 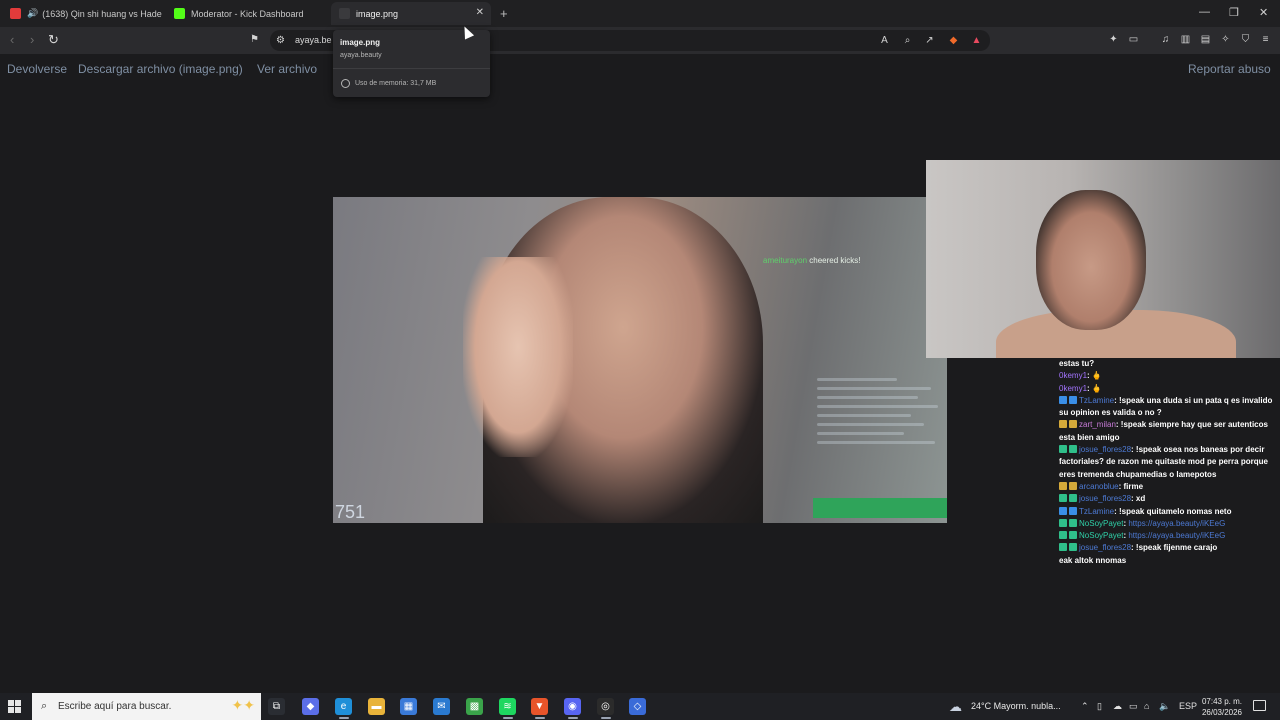 I want to click on chat-username: arcanoblue, so click(x=1099, y=486).